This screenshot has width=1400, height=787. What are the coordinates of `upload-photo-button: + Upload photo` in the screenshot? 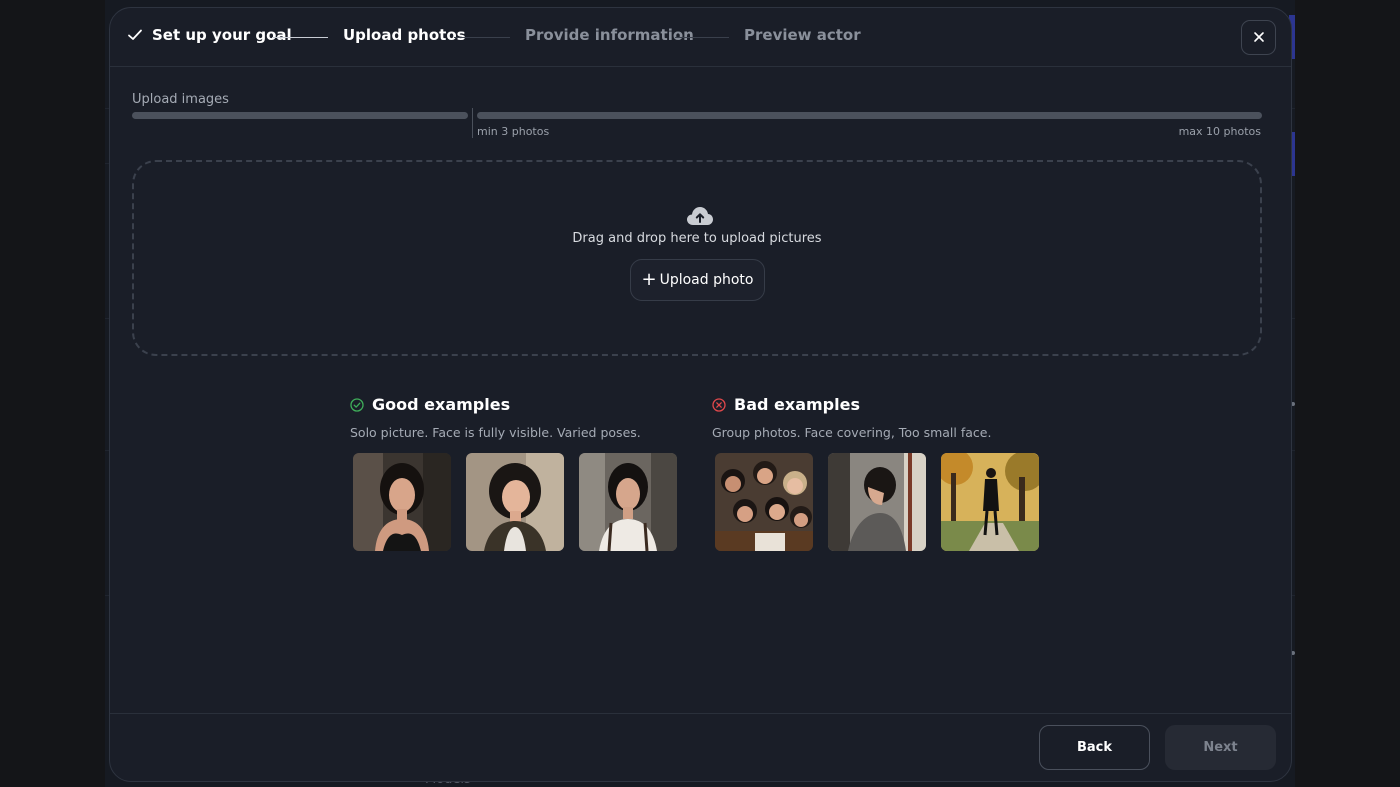 It's located at (697, 280).